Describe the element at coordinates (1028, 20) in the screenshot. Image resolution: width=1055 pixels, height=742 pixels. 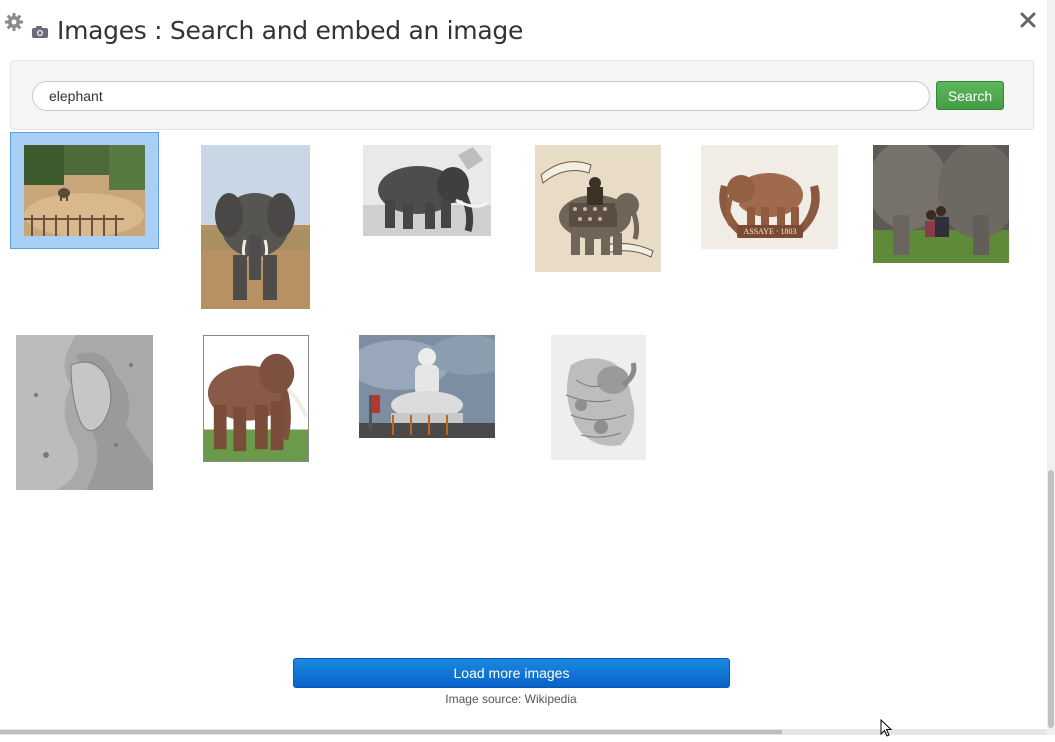
I see `close-icon` at that location.